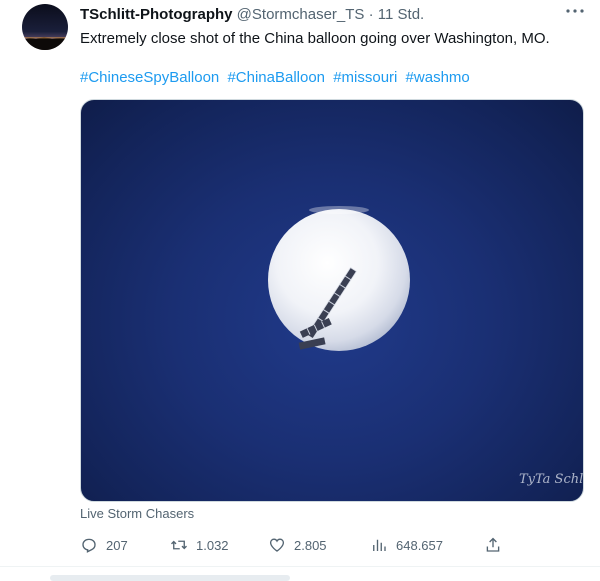 This screenshot has width=600, height=581. I want to click on media-caption: Live Storm Chasers, so click(137, 513).